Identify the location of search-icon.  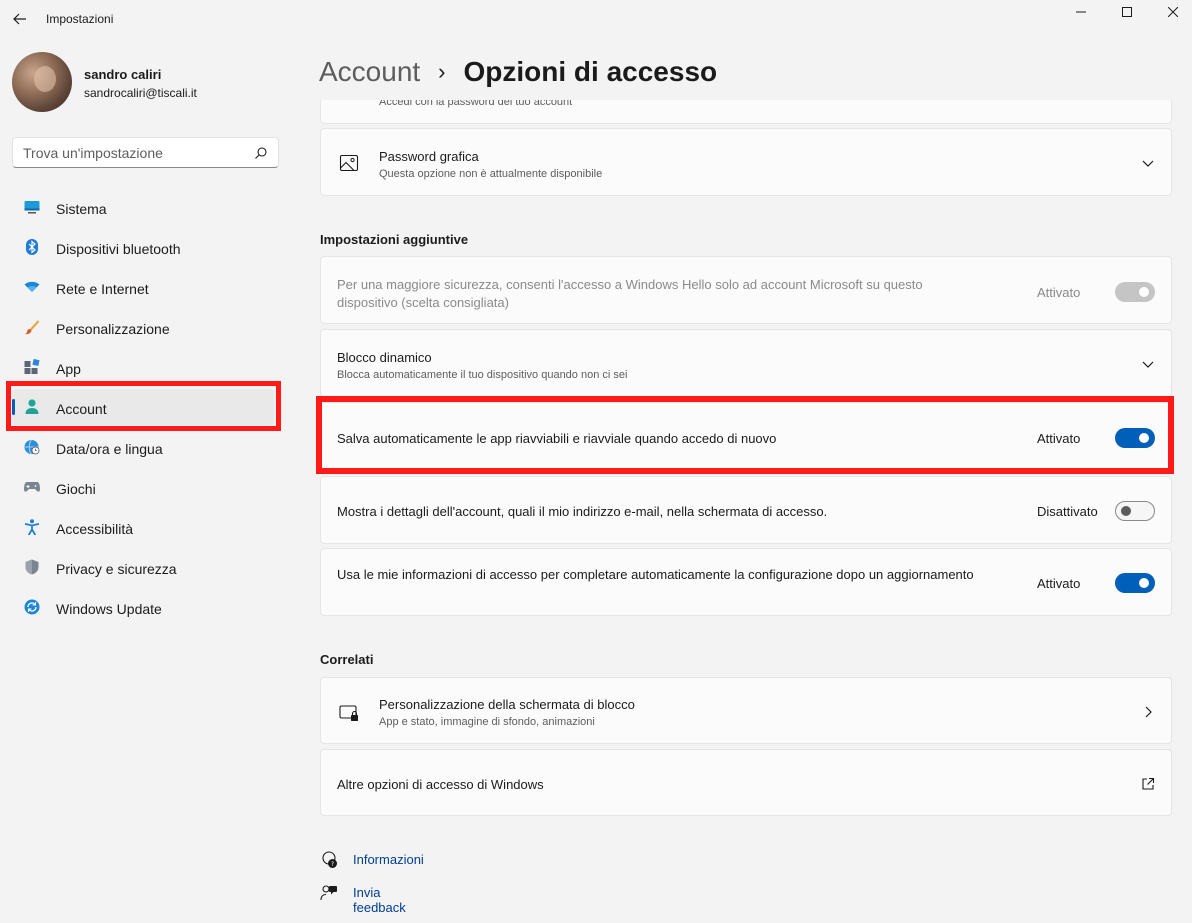
(261, 153).